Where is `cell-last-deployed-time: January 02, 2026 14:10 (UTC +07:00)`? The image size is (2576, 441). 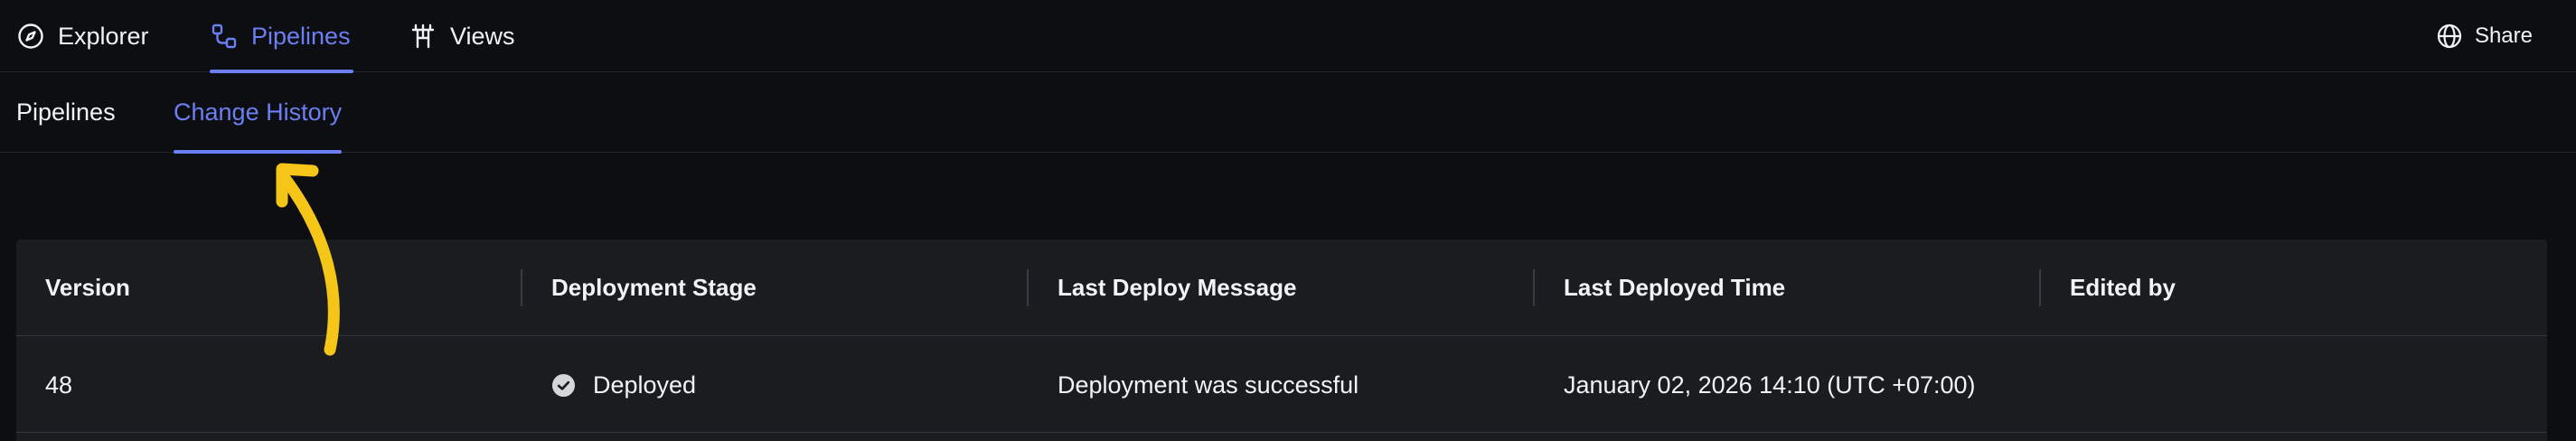
cell-last-deployed-time: January 02, 2026 14:10 (UTC +07:00) is located at coordinates (1770, 385).